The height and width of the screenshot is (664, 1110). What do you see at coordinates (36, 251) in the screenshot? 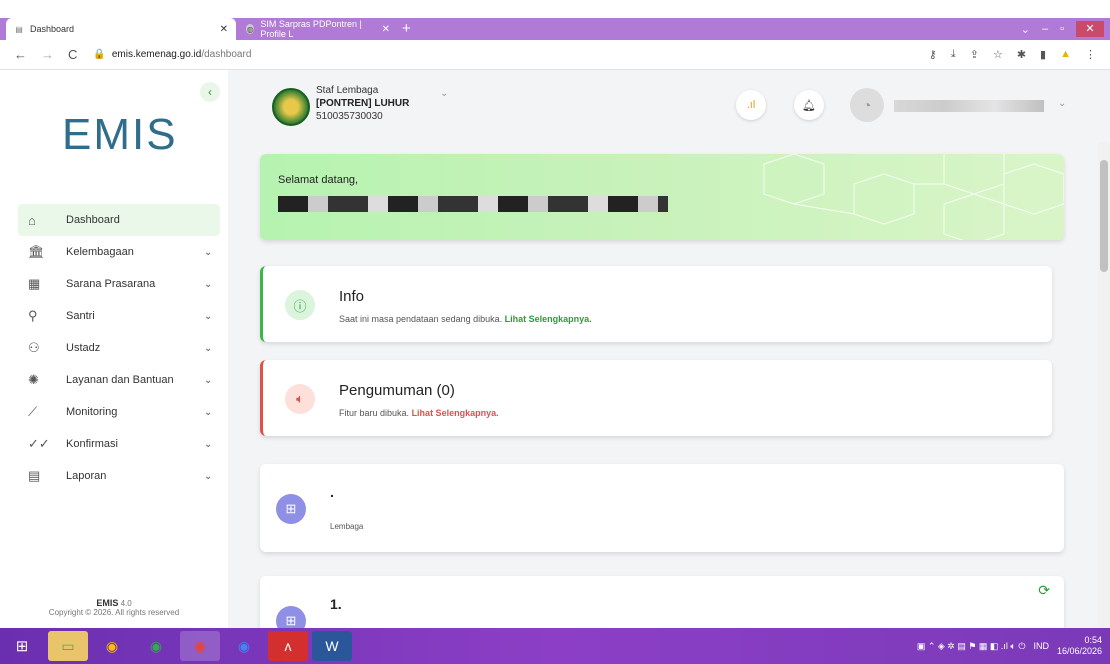
I see `institution-icon: 🏛` at bounding box center [36, 251].